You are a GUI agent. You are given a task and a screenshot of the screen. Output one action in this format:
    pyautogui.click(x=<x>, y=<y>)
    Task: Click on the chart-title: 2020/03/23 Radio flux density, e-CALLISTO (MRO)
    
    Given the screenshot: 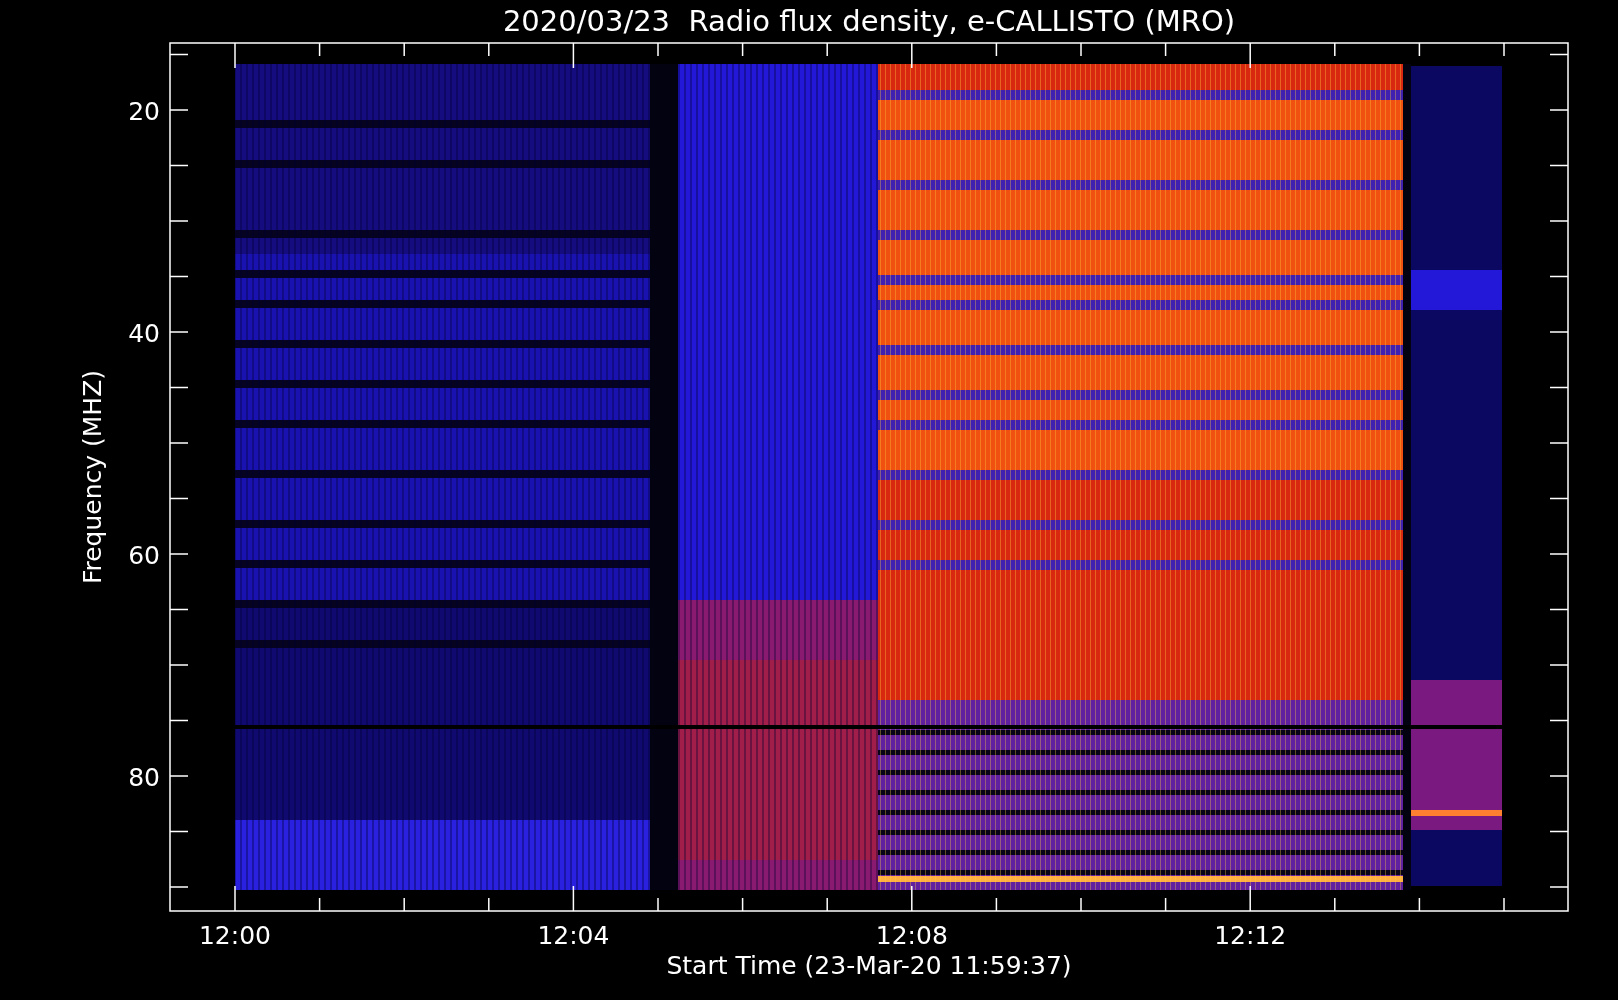 What is the action you would take?
    pyautogui.click(x=869, y=21)
    